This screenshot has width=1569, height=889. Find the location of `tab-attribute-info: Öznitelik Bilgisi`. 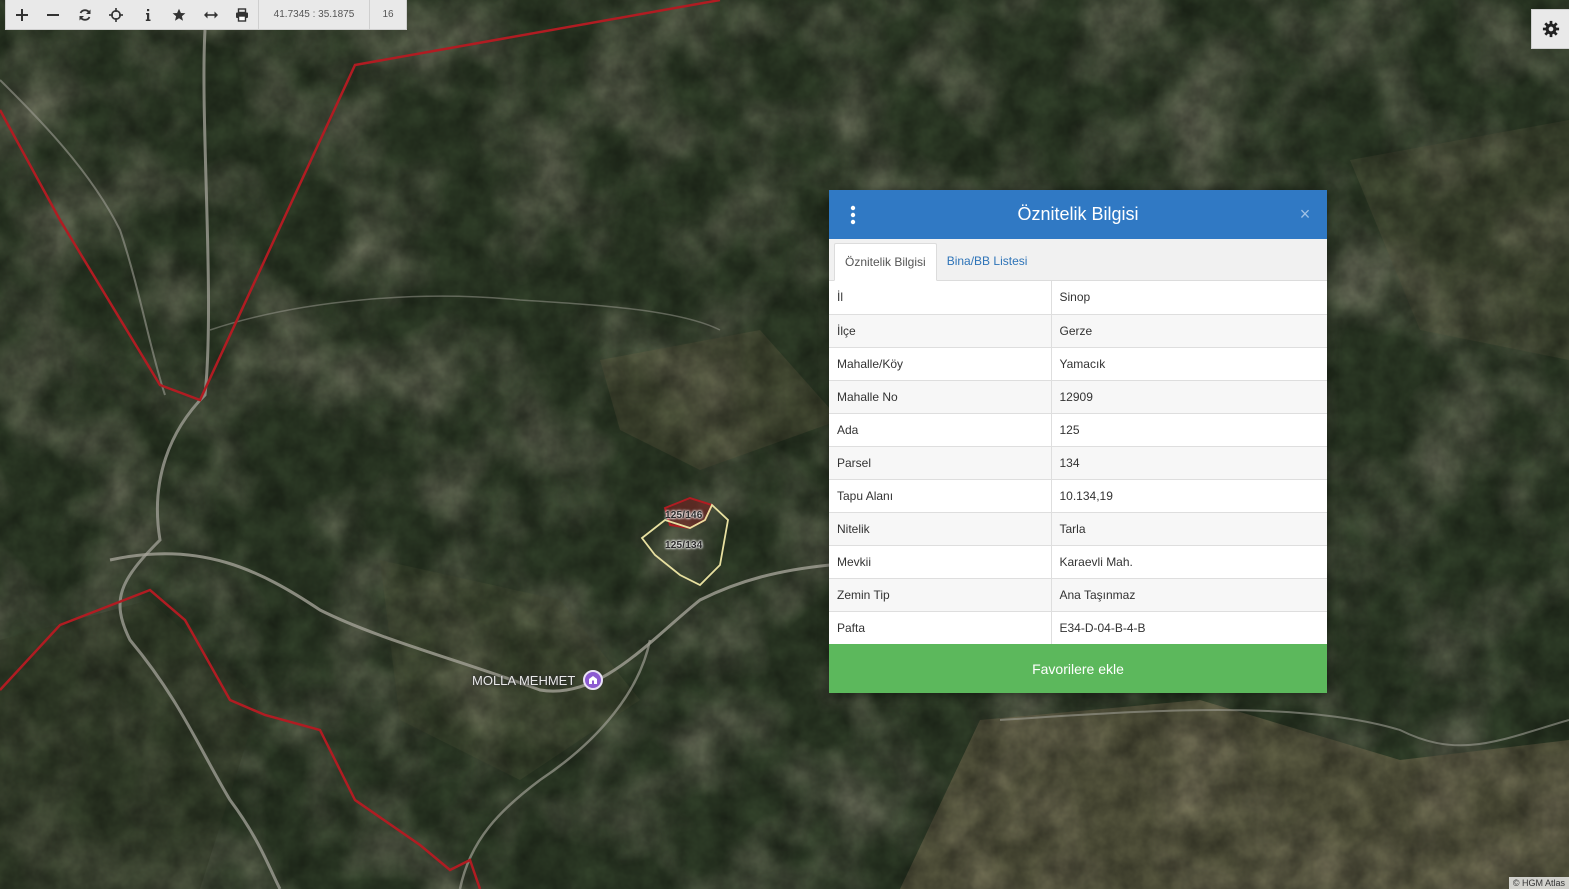

tab-attribute-info: Öznitelik Bilgisi is located at coordinates (885, 262).